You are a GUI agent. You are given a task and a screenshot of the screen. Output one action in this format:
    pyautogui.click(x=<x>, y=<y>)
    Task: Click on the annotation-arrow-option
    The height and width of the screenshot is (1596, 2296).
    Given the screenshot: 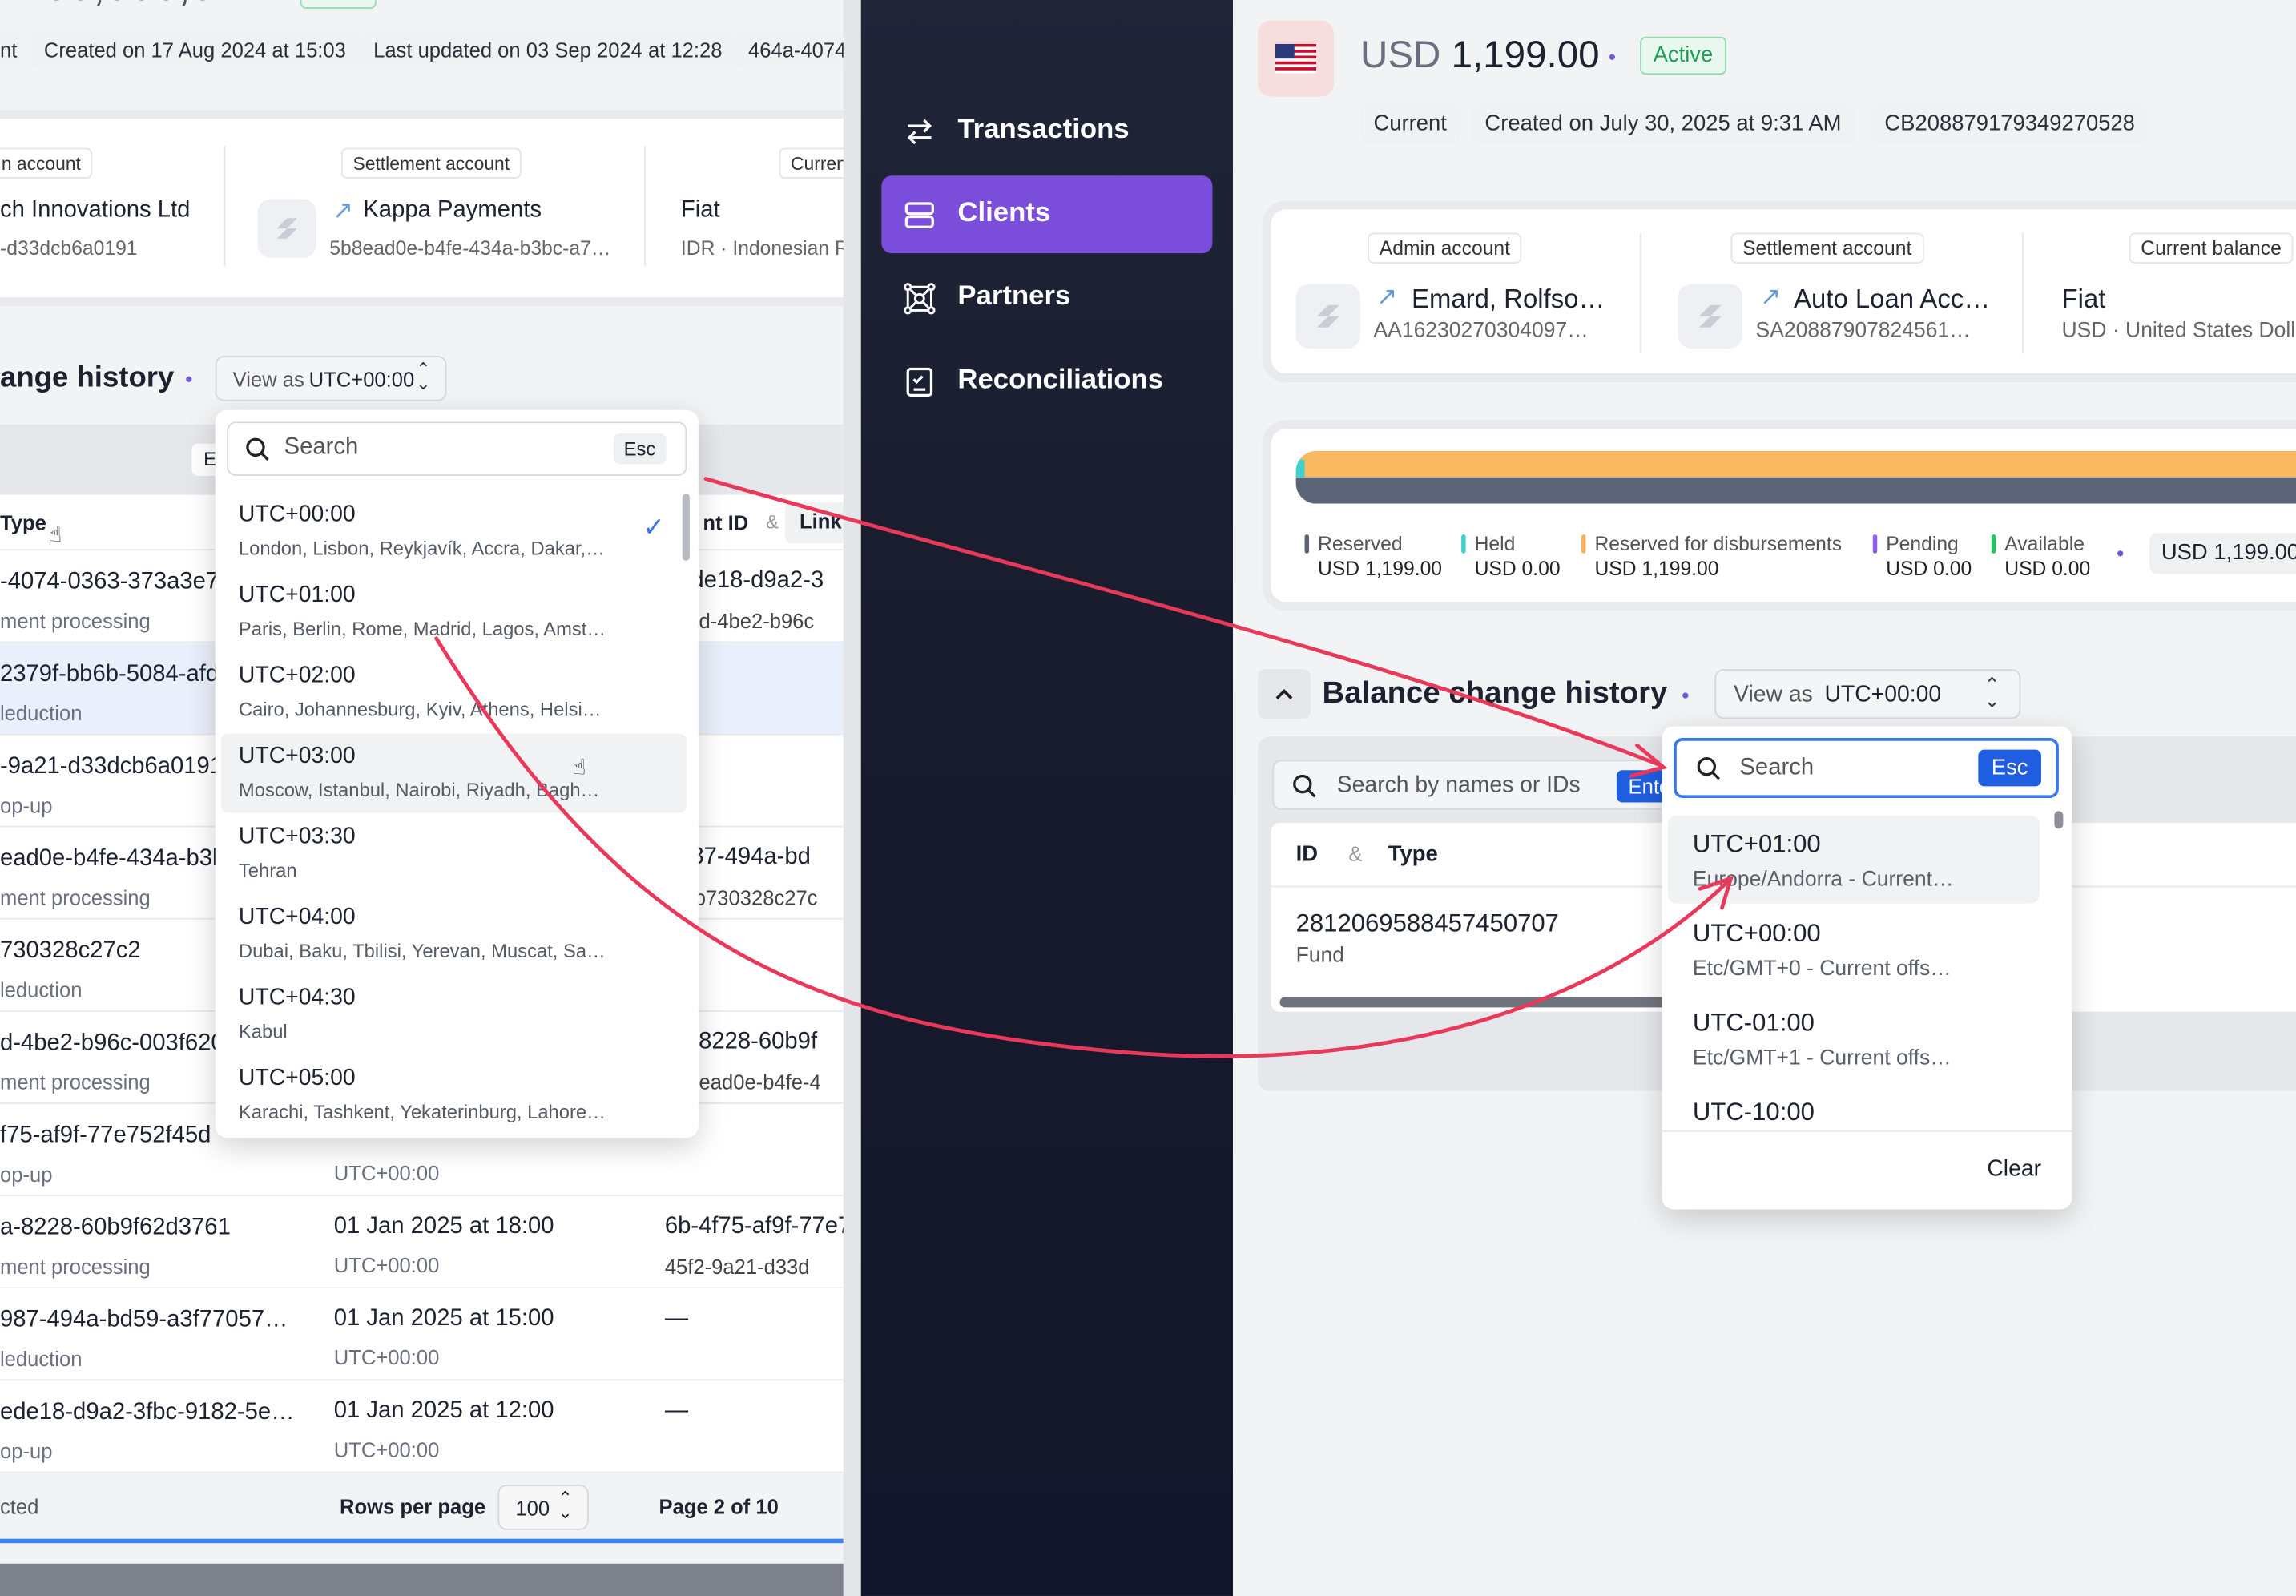 What is the action you would take?
    pyautogui.click(x=1082, y=847)
    